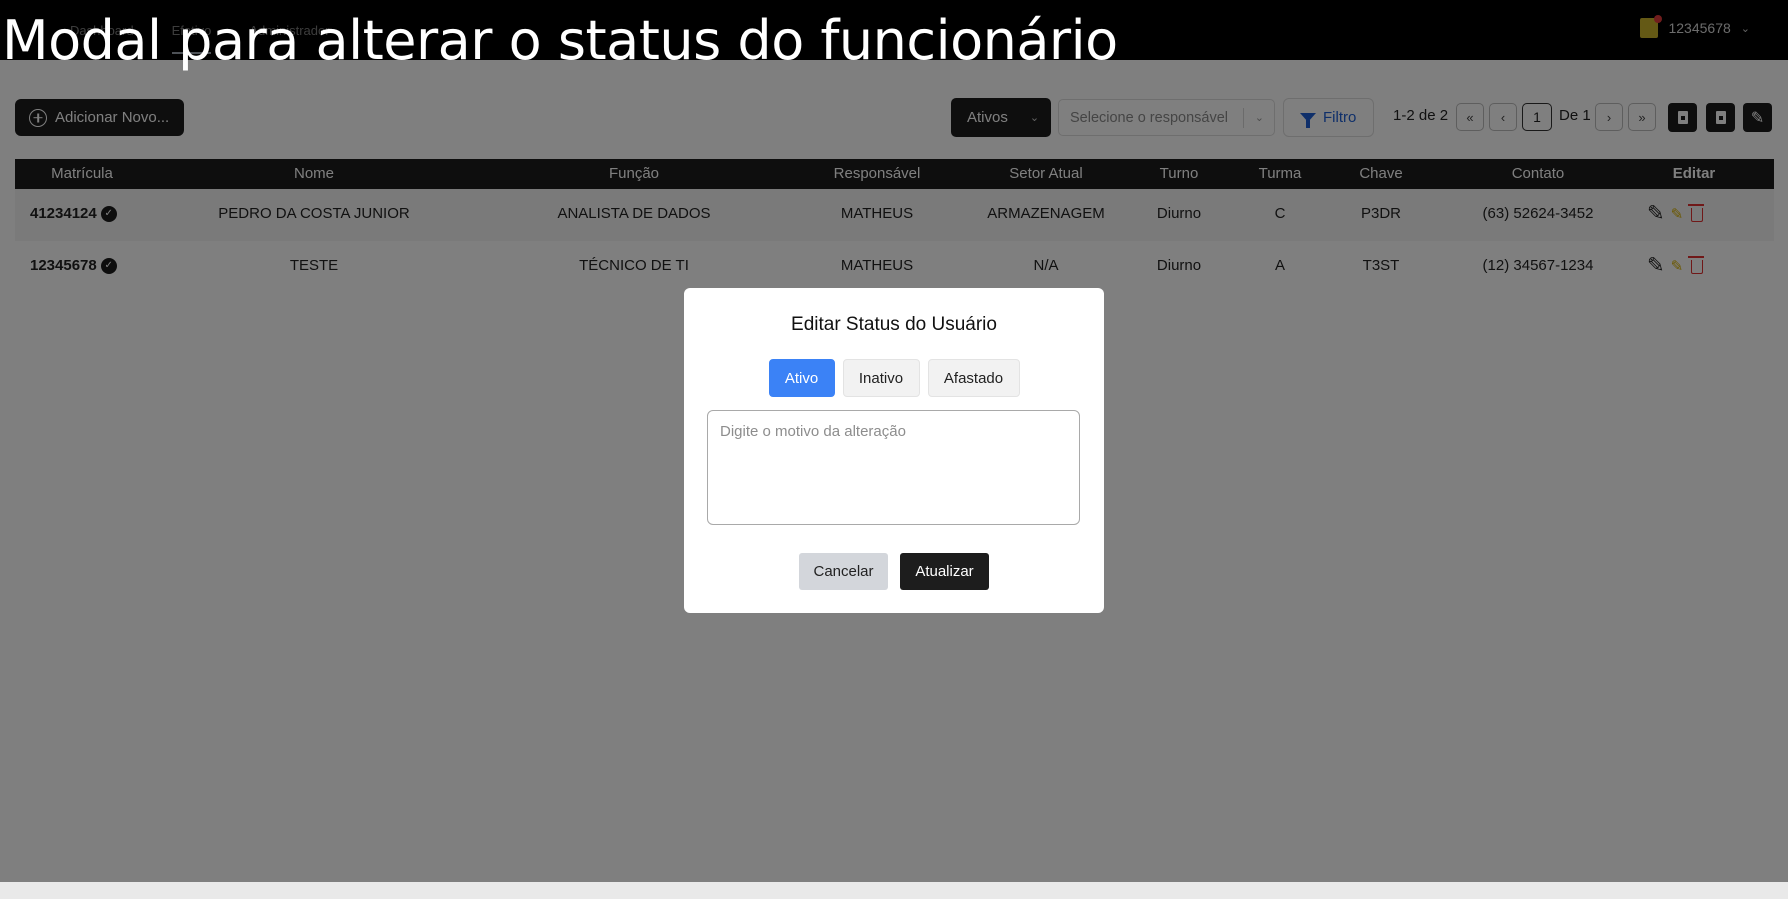 This screenshot has height=899, width=1788. Describe the element at coordinates (893, 467) in the screenshot. I see `reason-textarea` at that location.